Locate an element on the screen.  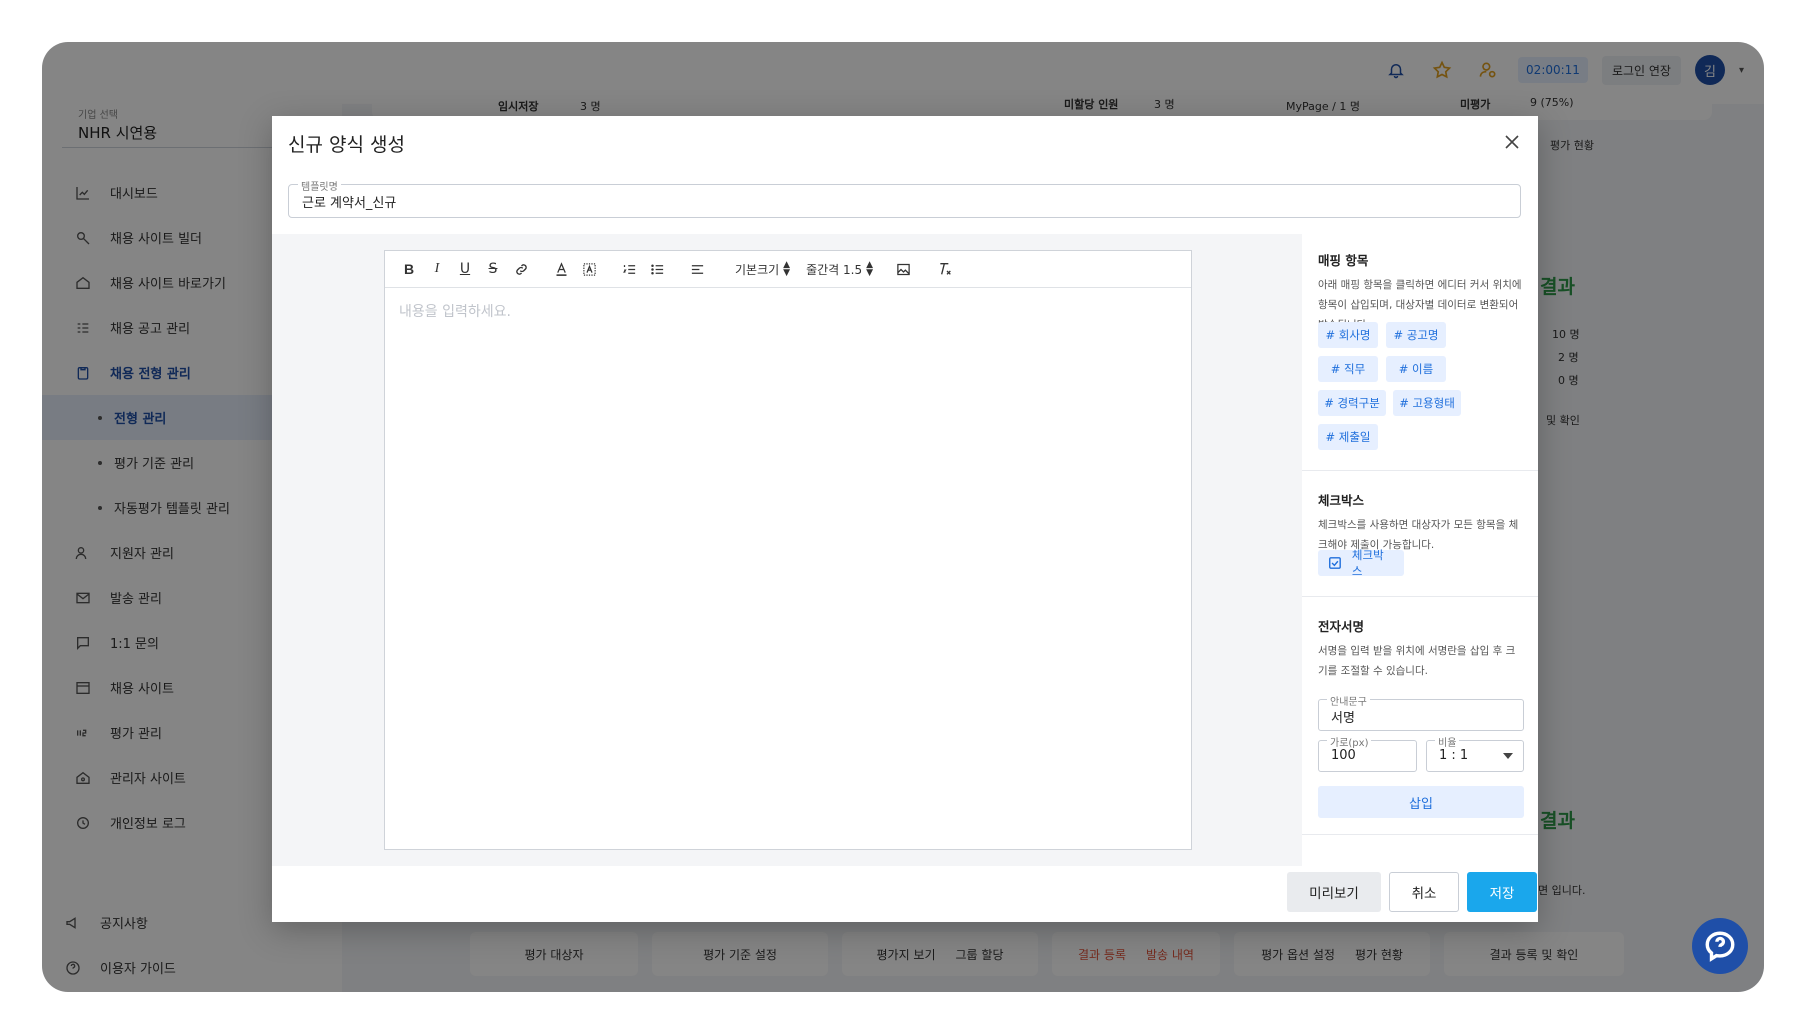
bullet-list-icon is located at coordinates (656, 269).